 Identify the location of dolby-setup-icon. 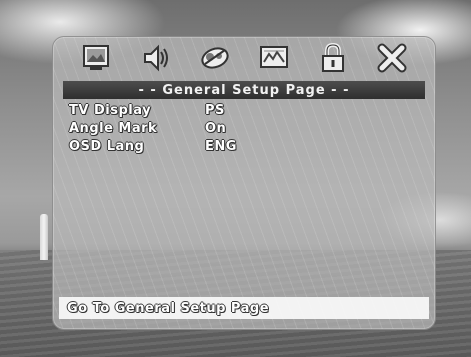
(215, 58).